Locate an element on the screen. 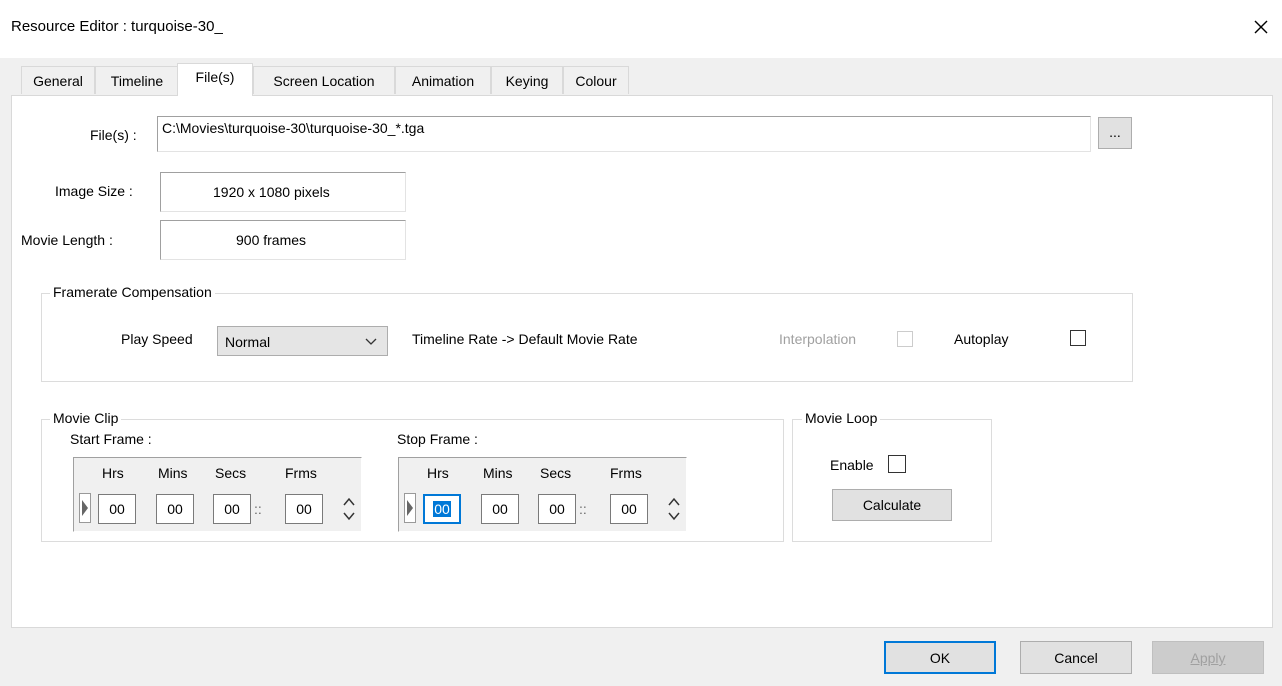 Image resolution: width=1282 pixels, height=686 pixels. timeline-rate-text: Timeline Rate -> Default Movie Rate is located at coordinates (525, 339).